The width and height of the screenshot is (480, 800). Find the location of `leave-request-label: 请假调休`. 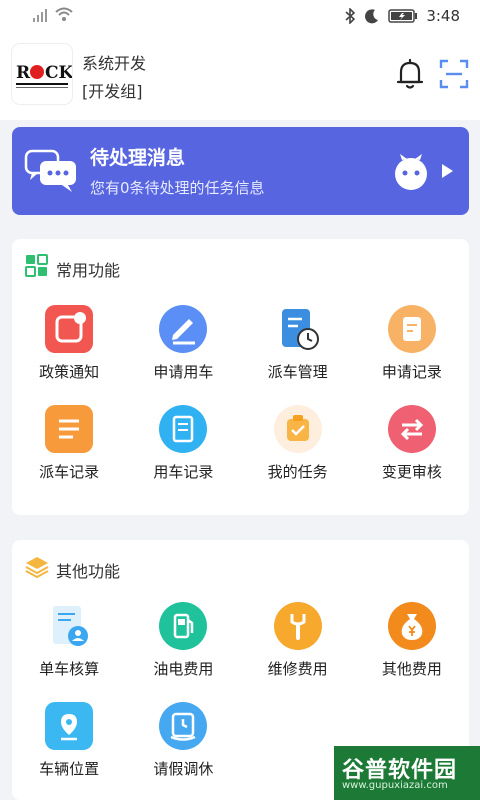

leave-request-label: 请假调休 is located at coordinates (183, 769).